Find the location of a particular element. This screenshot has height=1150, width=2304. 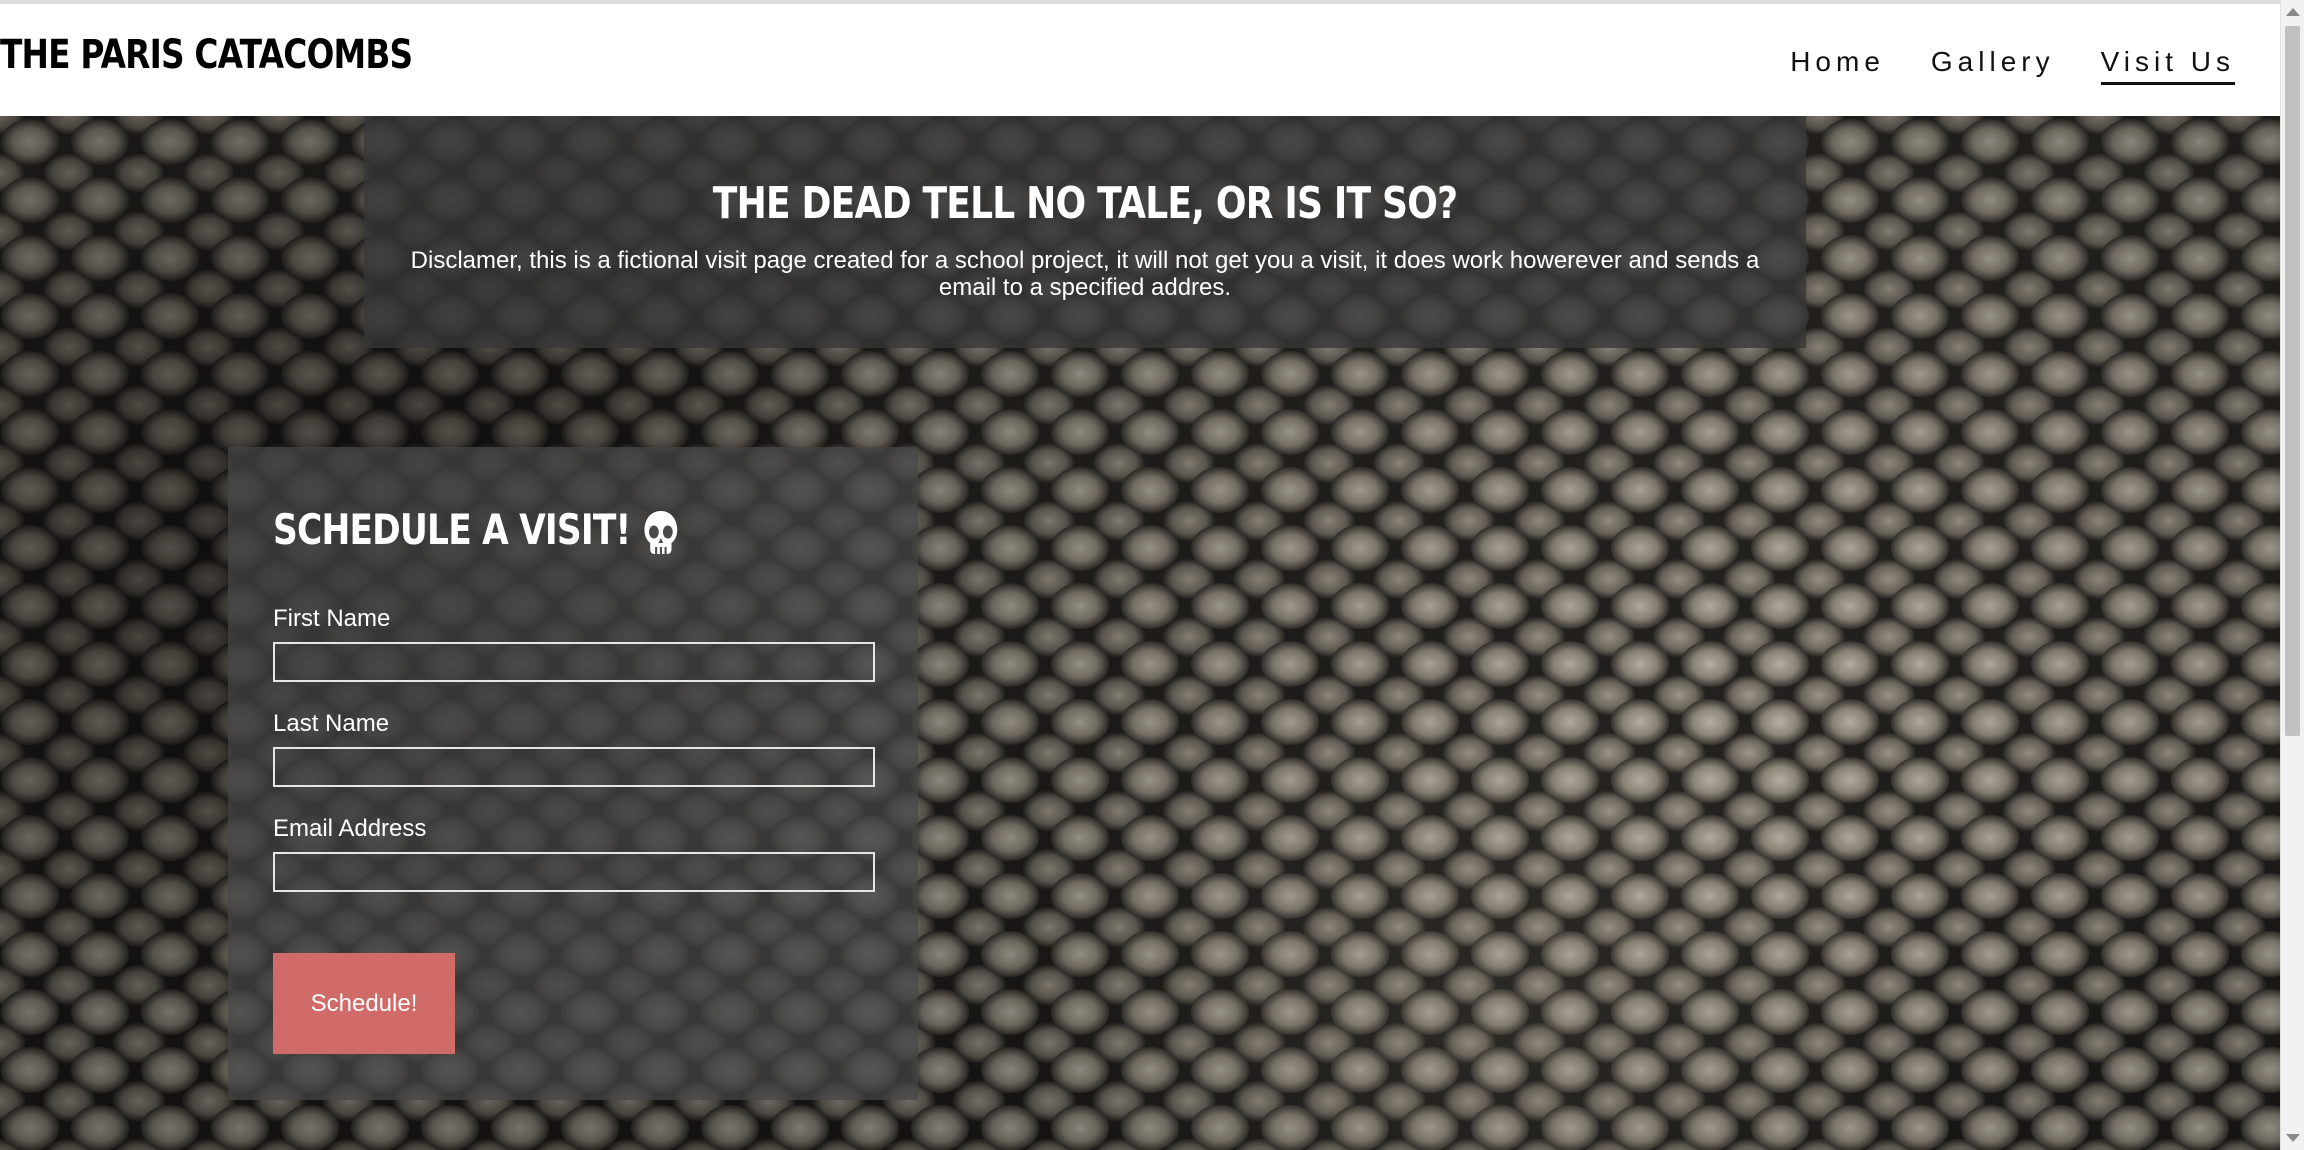

email-address-field is located at coordinates (574, 872).